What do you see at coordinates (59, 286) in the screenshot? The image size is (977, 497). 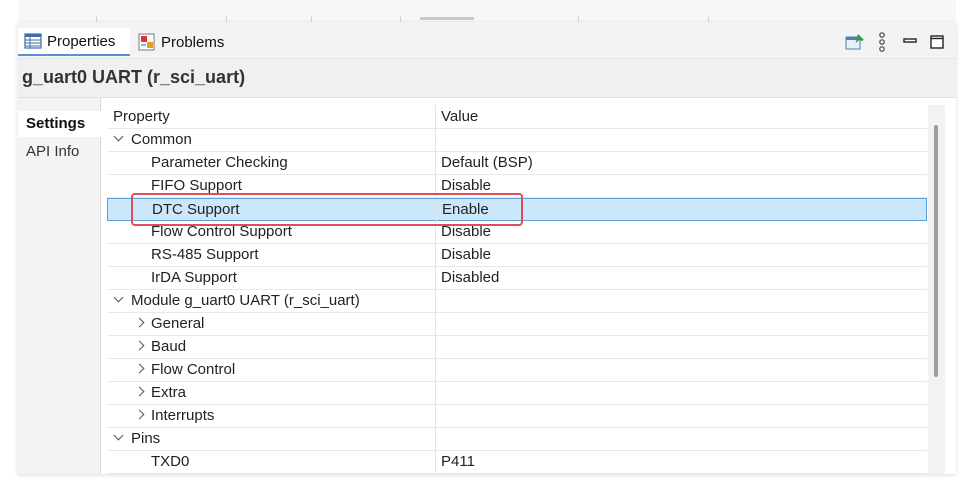 I see `properties-side-tabs: Settings API Info` at bounding box center [59, 286].